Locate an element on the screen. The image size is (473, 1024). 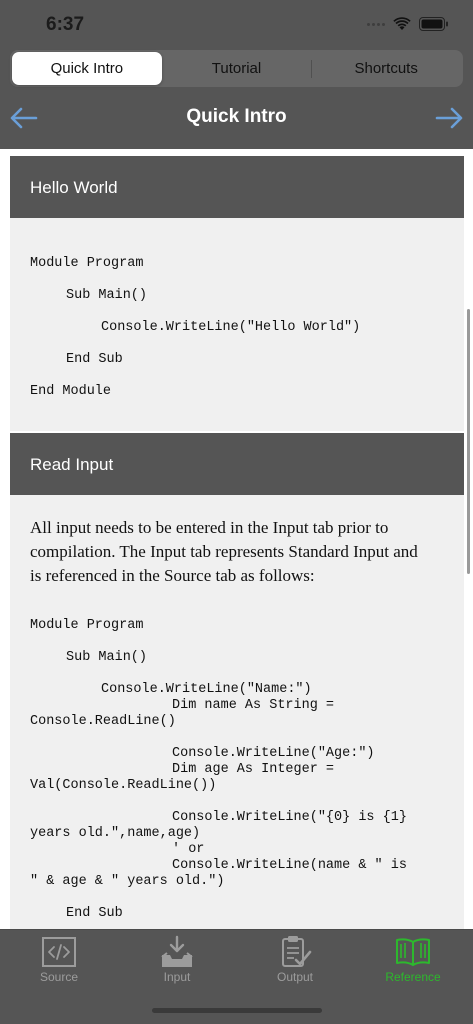
cellular-signal-icon is located at coordinates (376, 24).